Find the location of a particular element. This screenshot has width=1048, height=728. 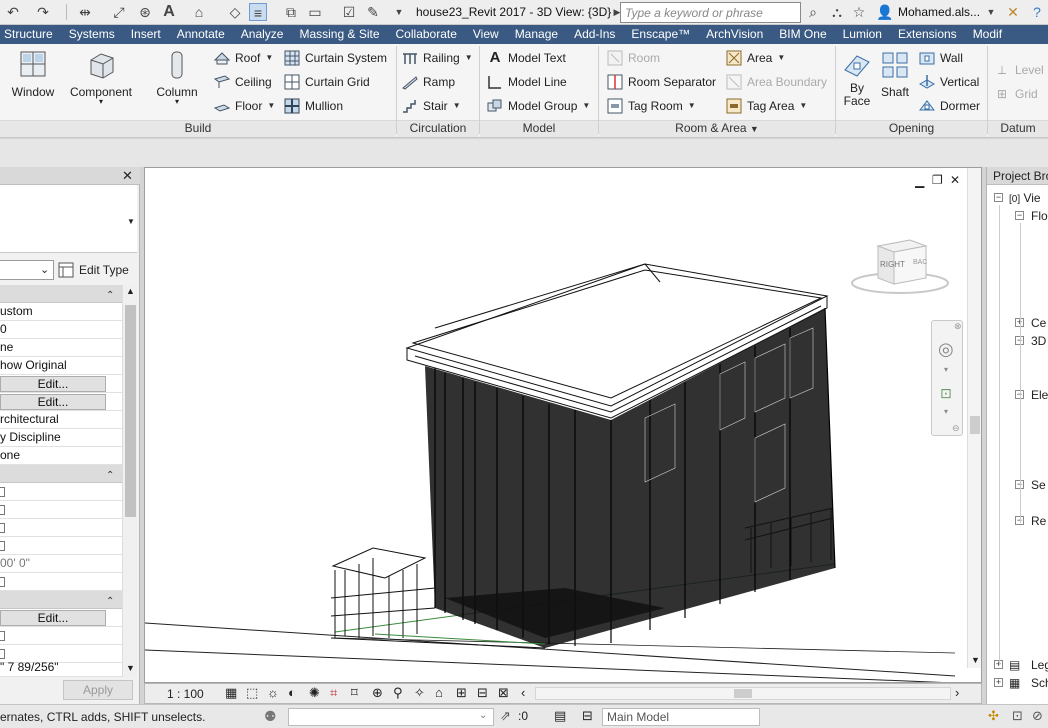

crop-view-icon: ⌗ is located at coordinates (333, 693).